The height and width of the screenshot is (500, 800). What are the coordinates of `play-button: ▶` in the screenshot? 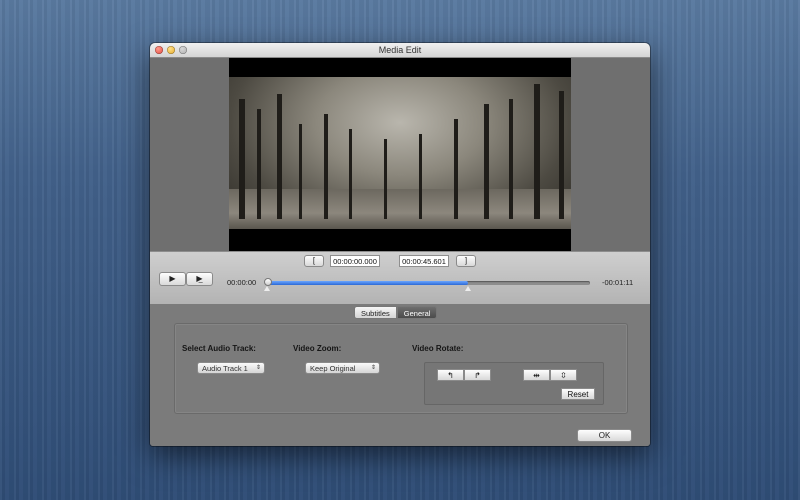 It's located at (172, 279).